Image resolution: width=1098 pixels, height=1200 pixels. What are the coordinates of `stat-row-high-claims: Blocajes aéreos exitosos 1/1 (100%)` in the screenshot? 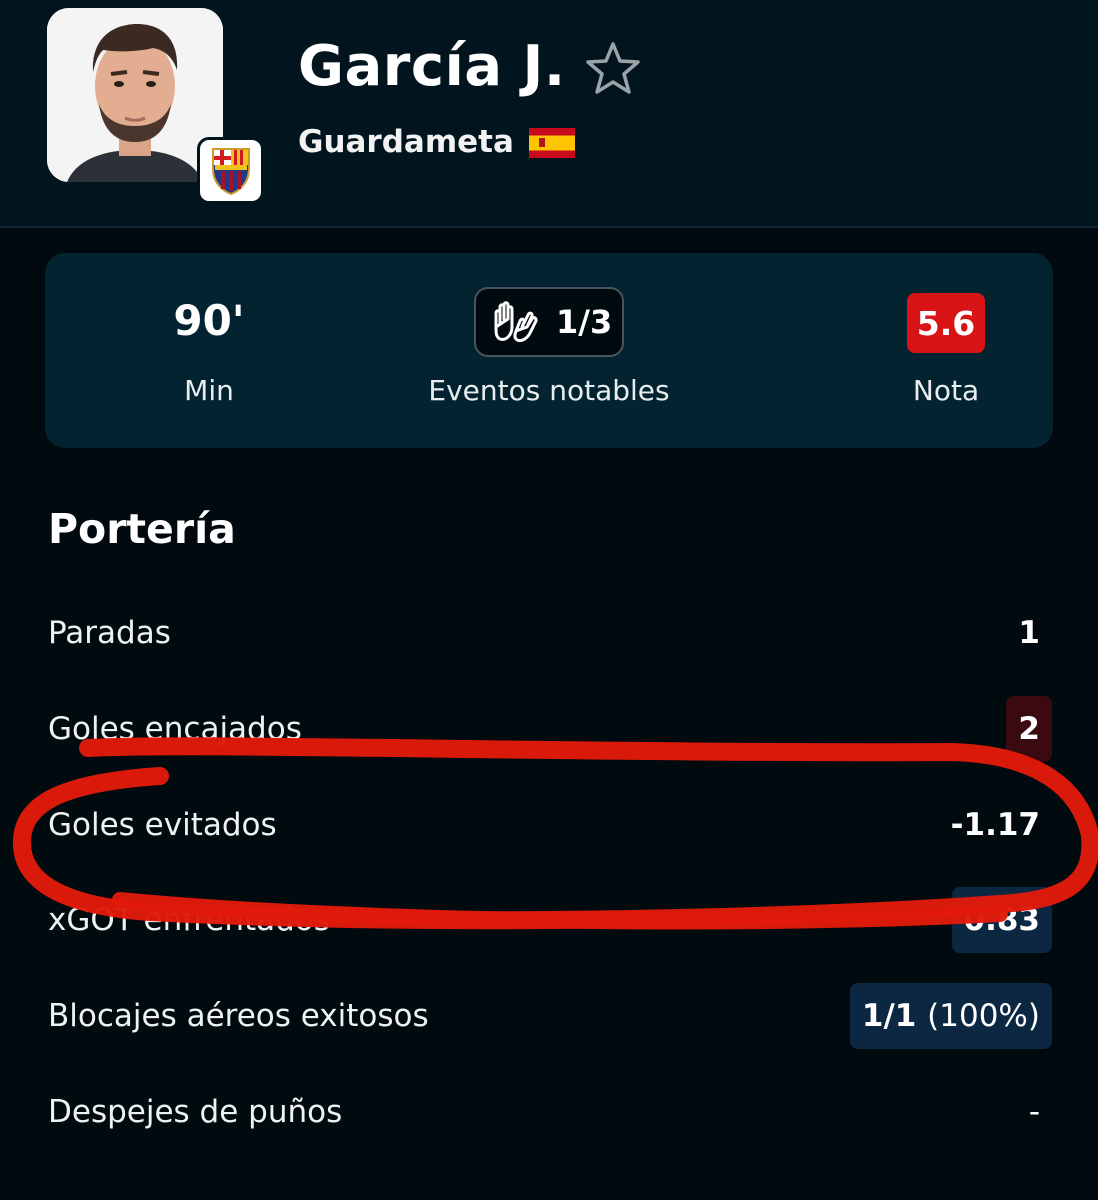 It's located at (549, 1016).